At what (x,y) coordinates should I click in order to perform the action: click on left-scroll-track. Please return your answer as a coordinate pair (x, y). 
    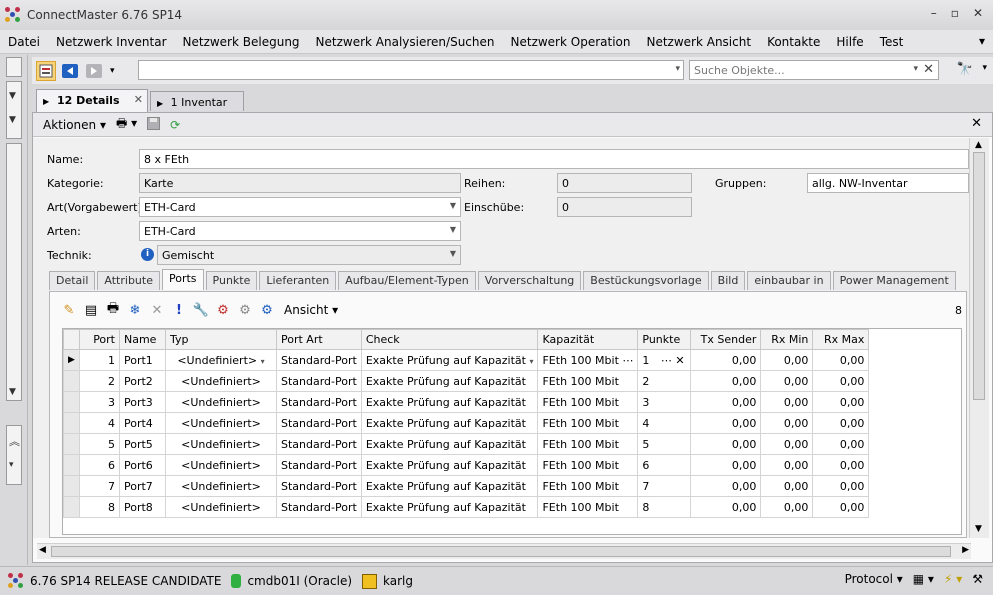
    Looking at the image, I should click on (14, 272).